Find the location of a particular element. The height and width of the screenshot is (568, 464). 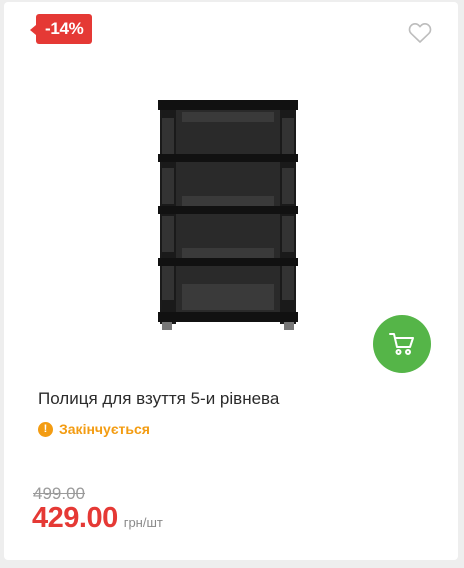

old-price: 499.00 is located at coordinates (59, 493).